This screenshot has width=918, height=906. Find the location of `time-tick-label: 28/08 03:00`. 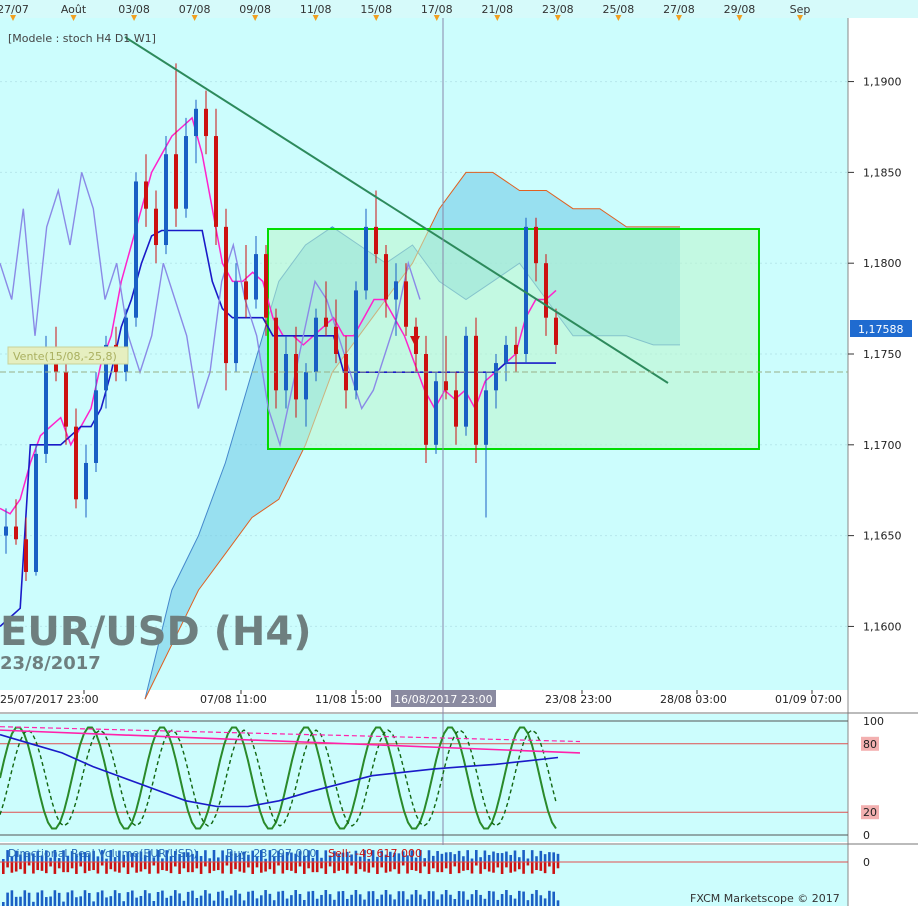

time-tick-label: 28/08 03:00 is located at coordinates (693, 699).